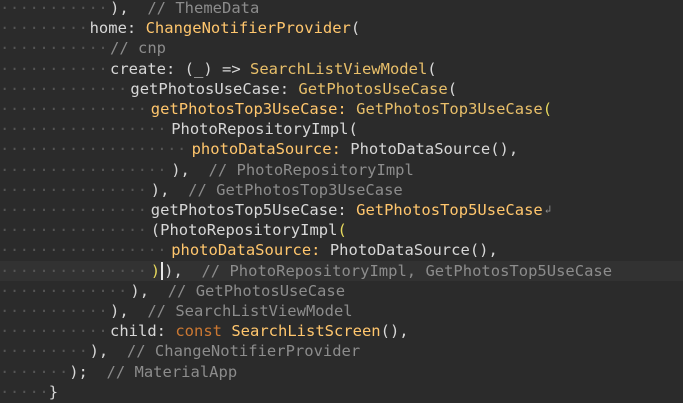 This screenshot has height=403, width=683. I want to click on code-token: SearchListScreen, so click(306, 331).